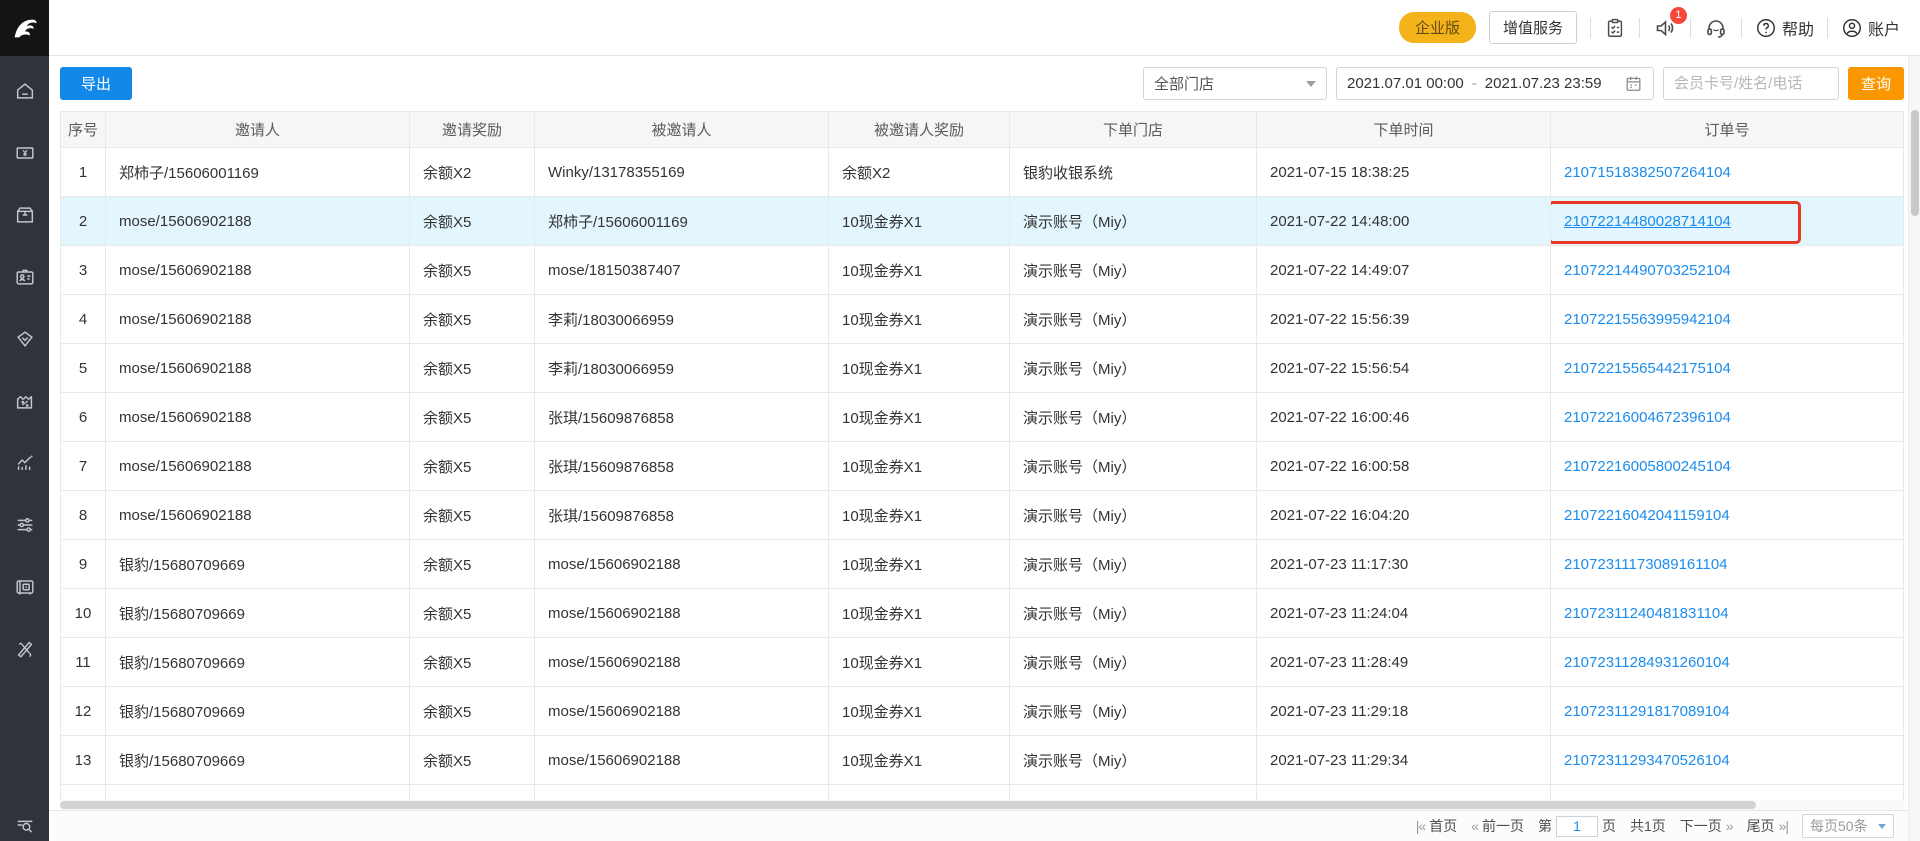  I want to click on vertical-scrollbar, so click(1914, 448).